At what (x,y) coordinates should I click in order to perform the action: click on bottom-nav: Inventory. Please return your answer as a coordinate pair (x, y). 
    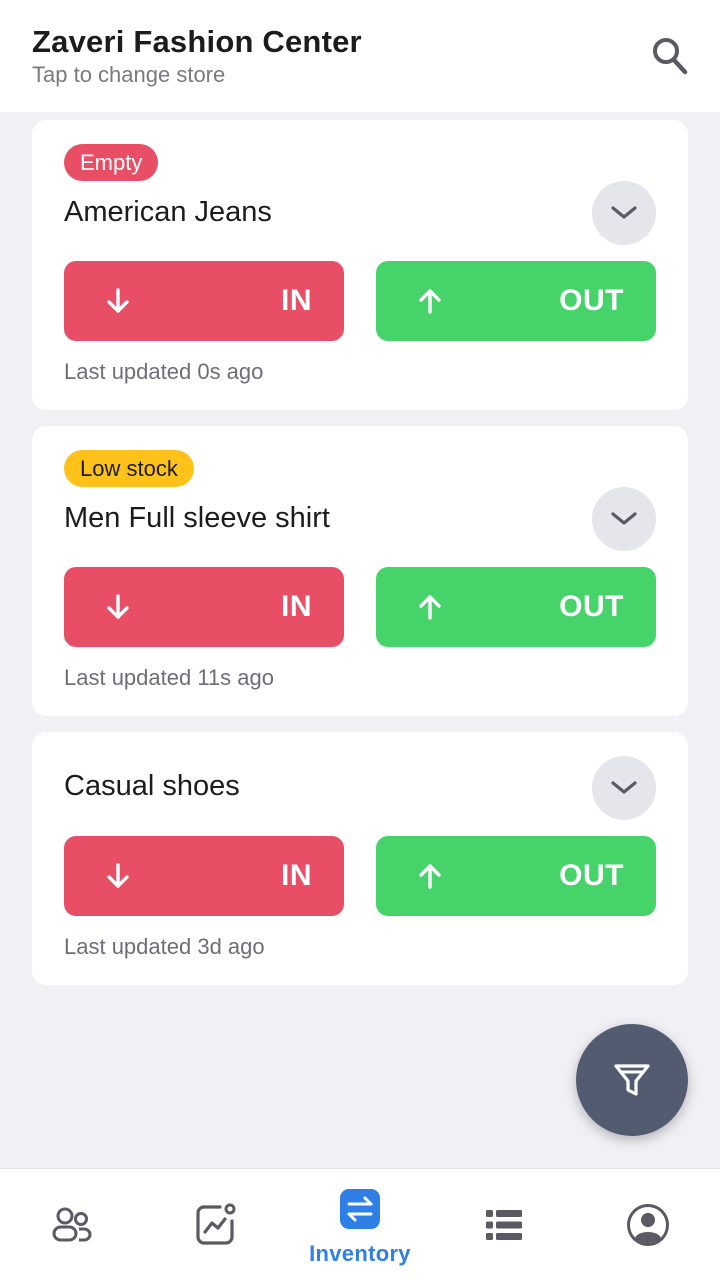
    Looking at the image, I should click on (360, 1224).